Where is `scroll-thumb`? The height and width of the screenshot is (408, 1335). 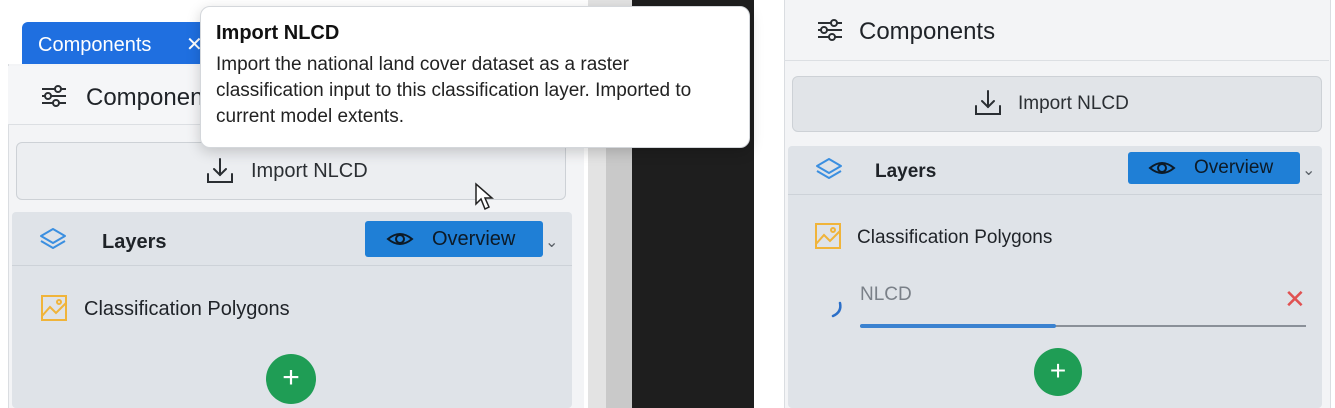
scroll-thumb is located at coordinates (619, 269).